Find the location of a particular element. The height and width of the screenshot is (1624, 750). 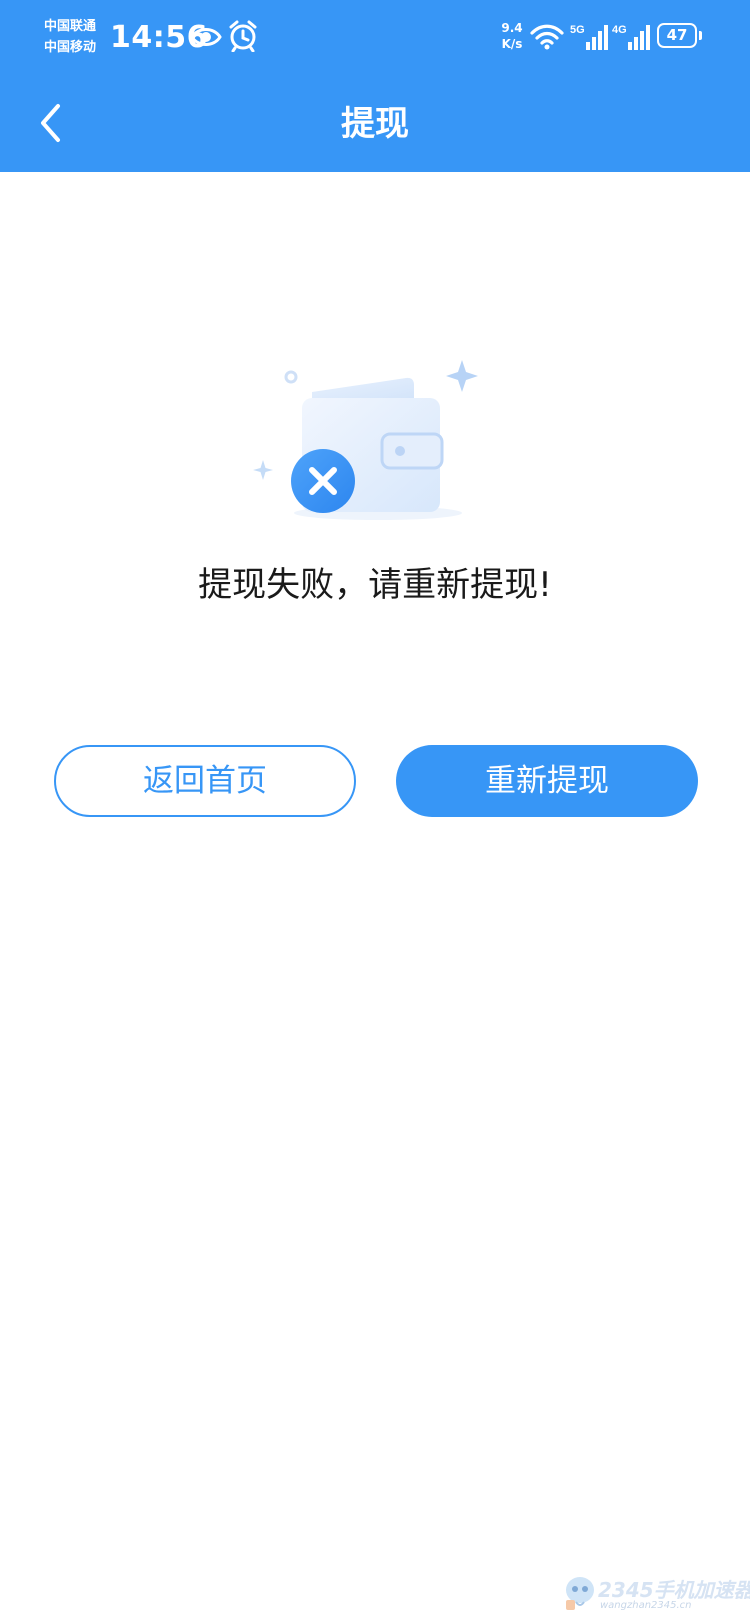

watermark-brand: 2345手机加速器 is located at coordinates (674, 1590).